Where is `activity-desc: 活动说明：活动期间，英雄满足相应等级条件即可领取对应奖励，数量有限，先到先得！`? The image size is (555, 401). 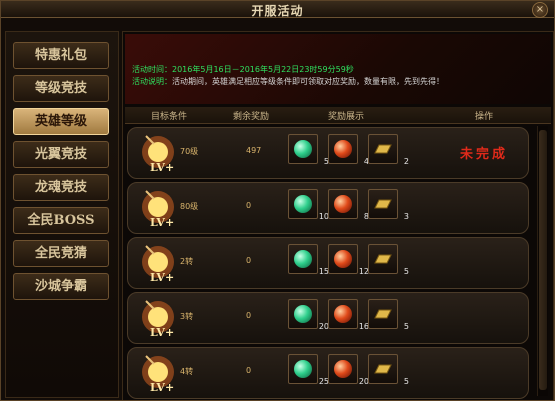
activity-desc: 活动说明：活动期间，英雄满足相应等级条件即可领取对应奖励，数量有限，先到先得！ is located at coordinates (288, 81).